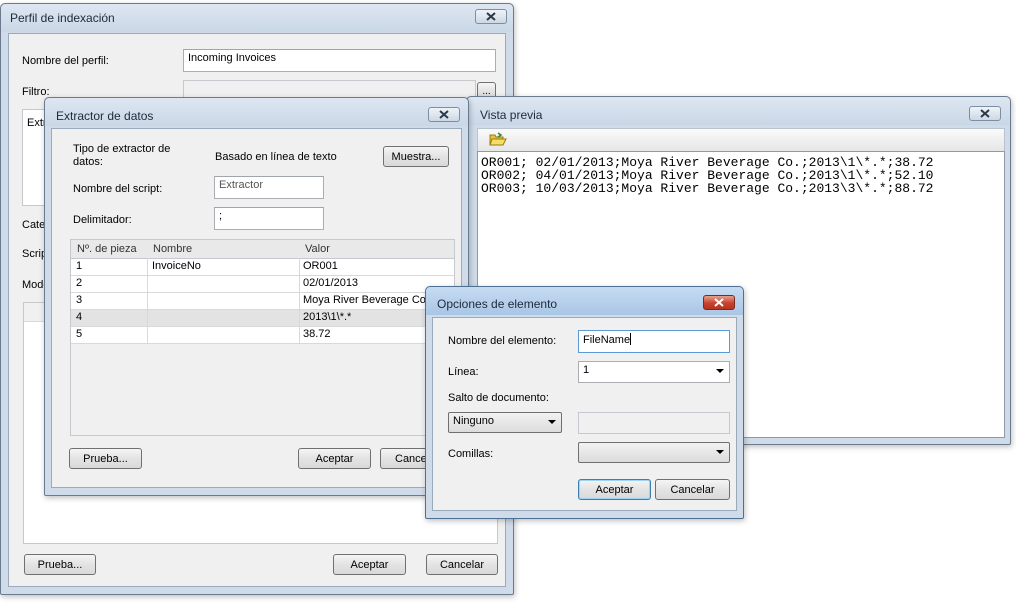  What do you see at coordinates (79, 283) in the screenshot?
I see `part-number-cell: 2` at bounding box center [79, 283].